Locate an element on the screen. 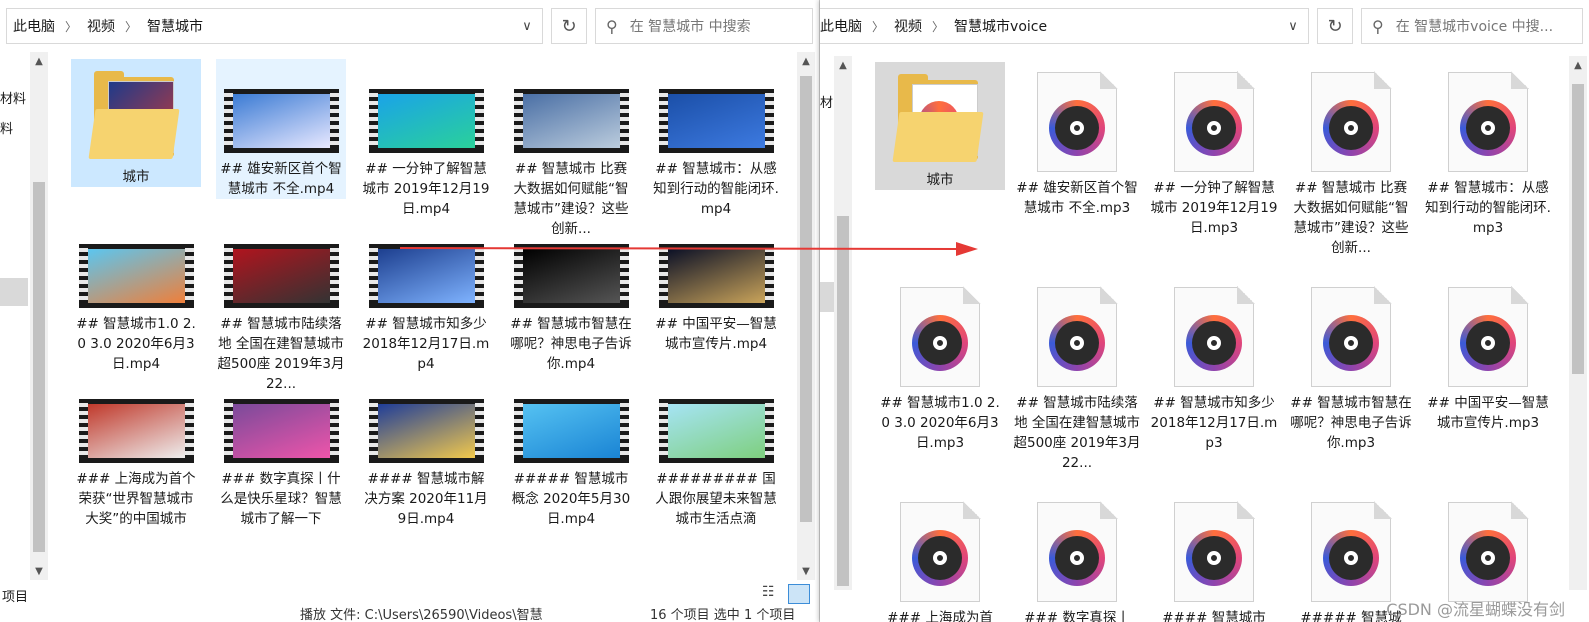 This screenshot has height=622, width=1589. file-name-label: 城市 is located at coordinates (136, 177).